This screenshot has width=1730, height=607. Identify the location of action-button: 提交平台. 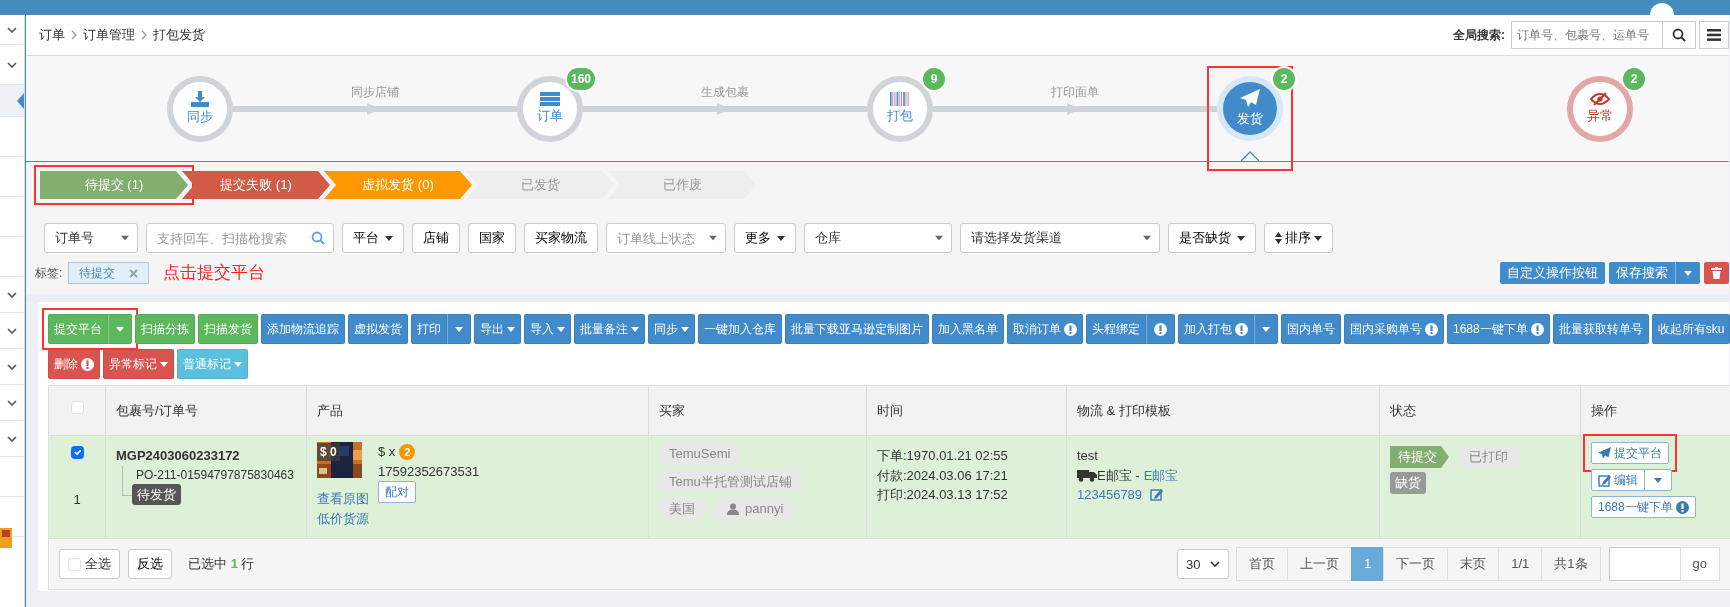
(1630, 453).